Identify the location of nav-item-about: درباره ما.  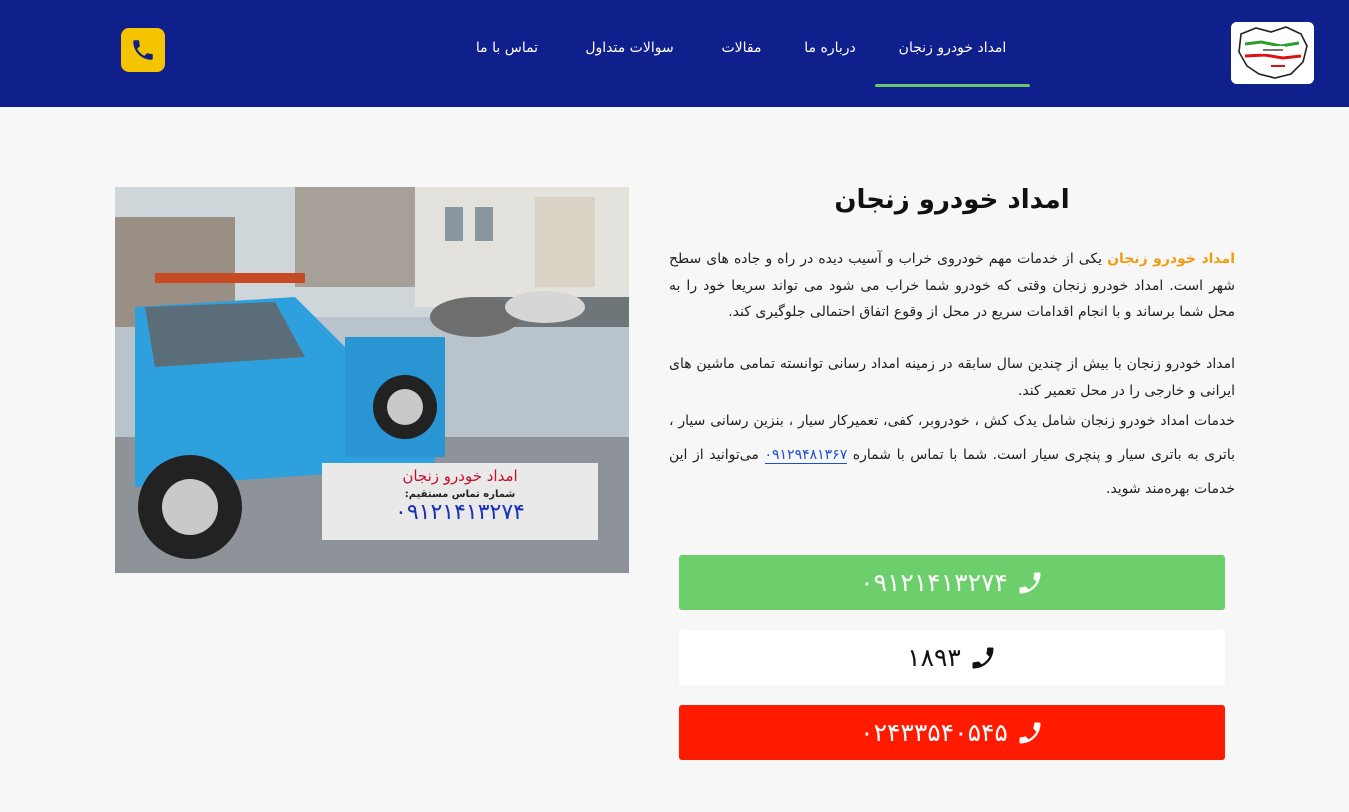
(830, 48).